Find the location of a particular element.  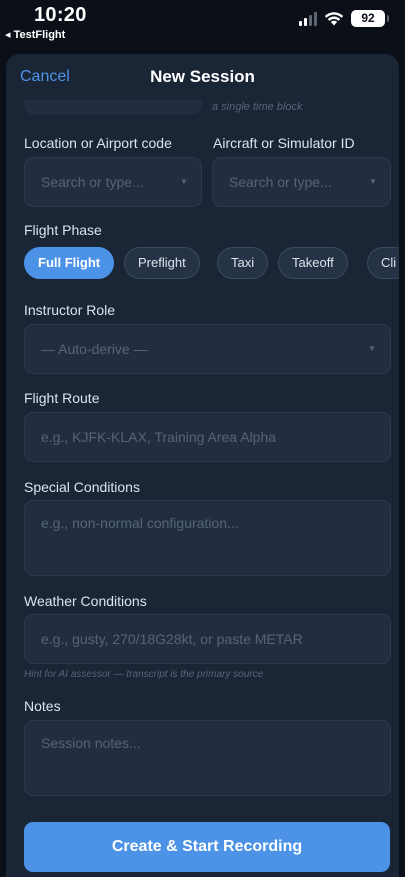

chip-full-flight: Full Flight is located at coordinates (69, 263).